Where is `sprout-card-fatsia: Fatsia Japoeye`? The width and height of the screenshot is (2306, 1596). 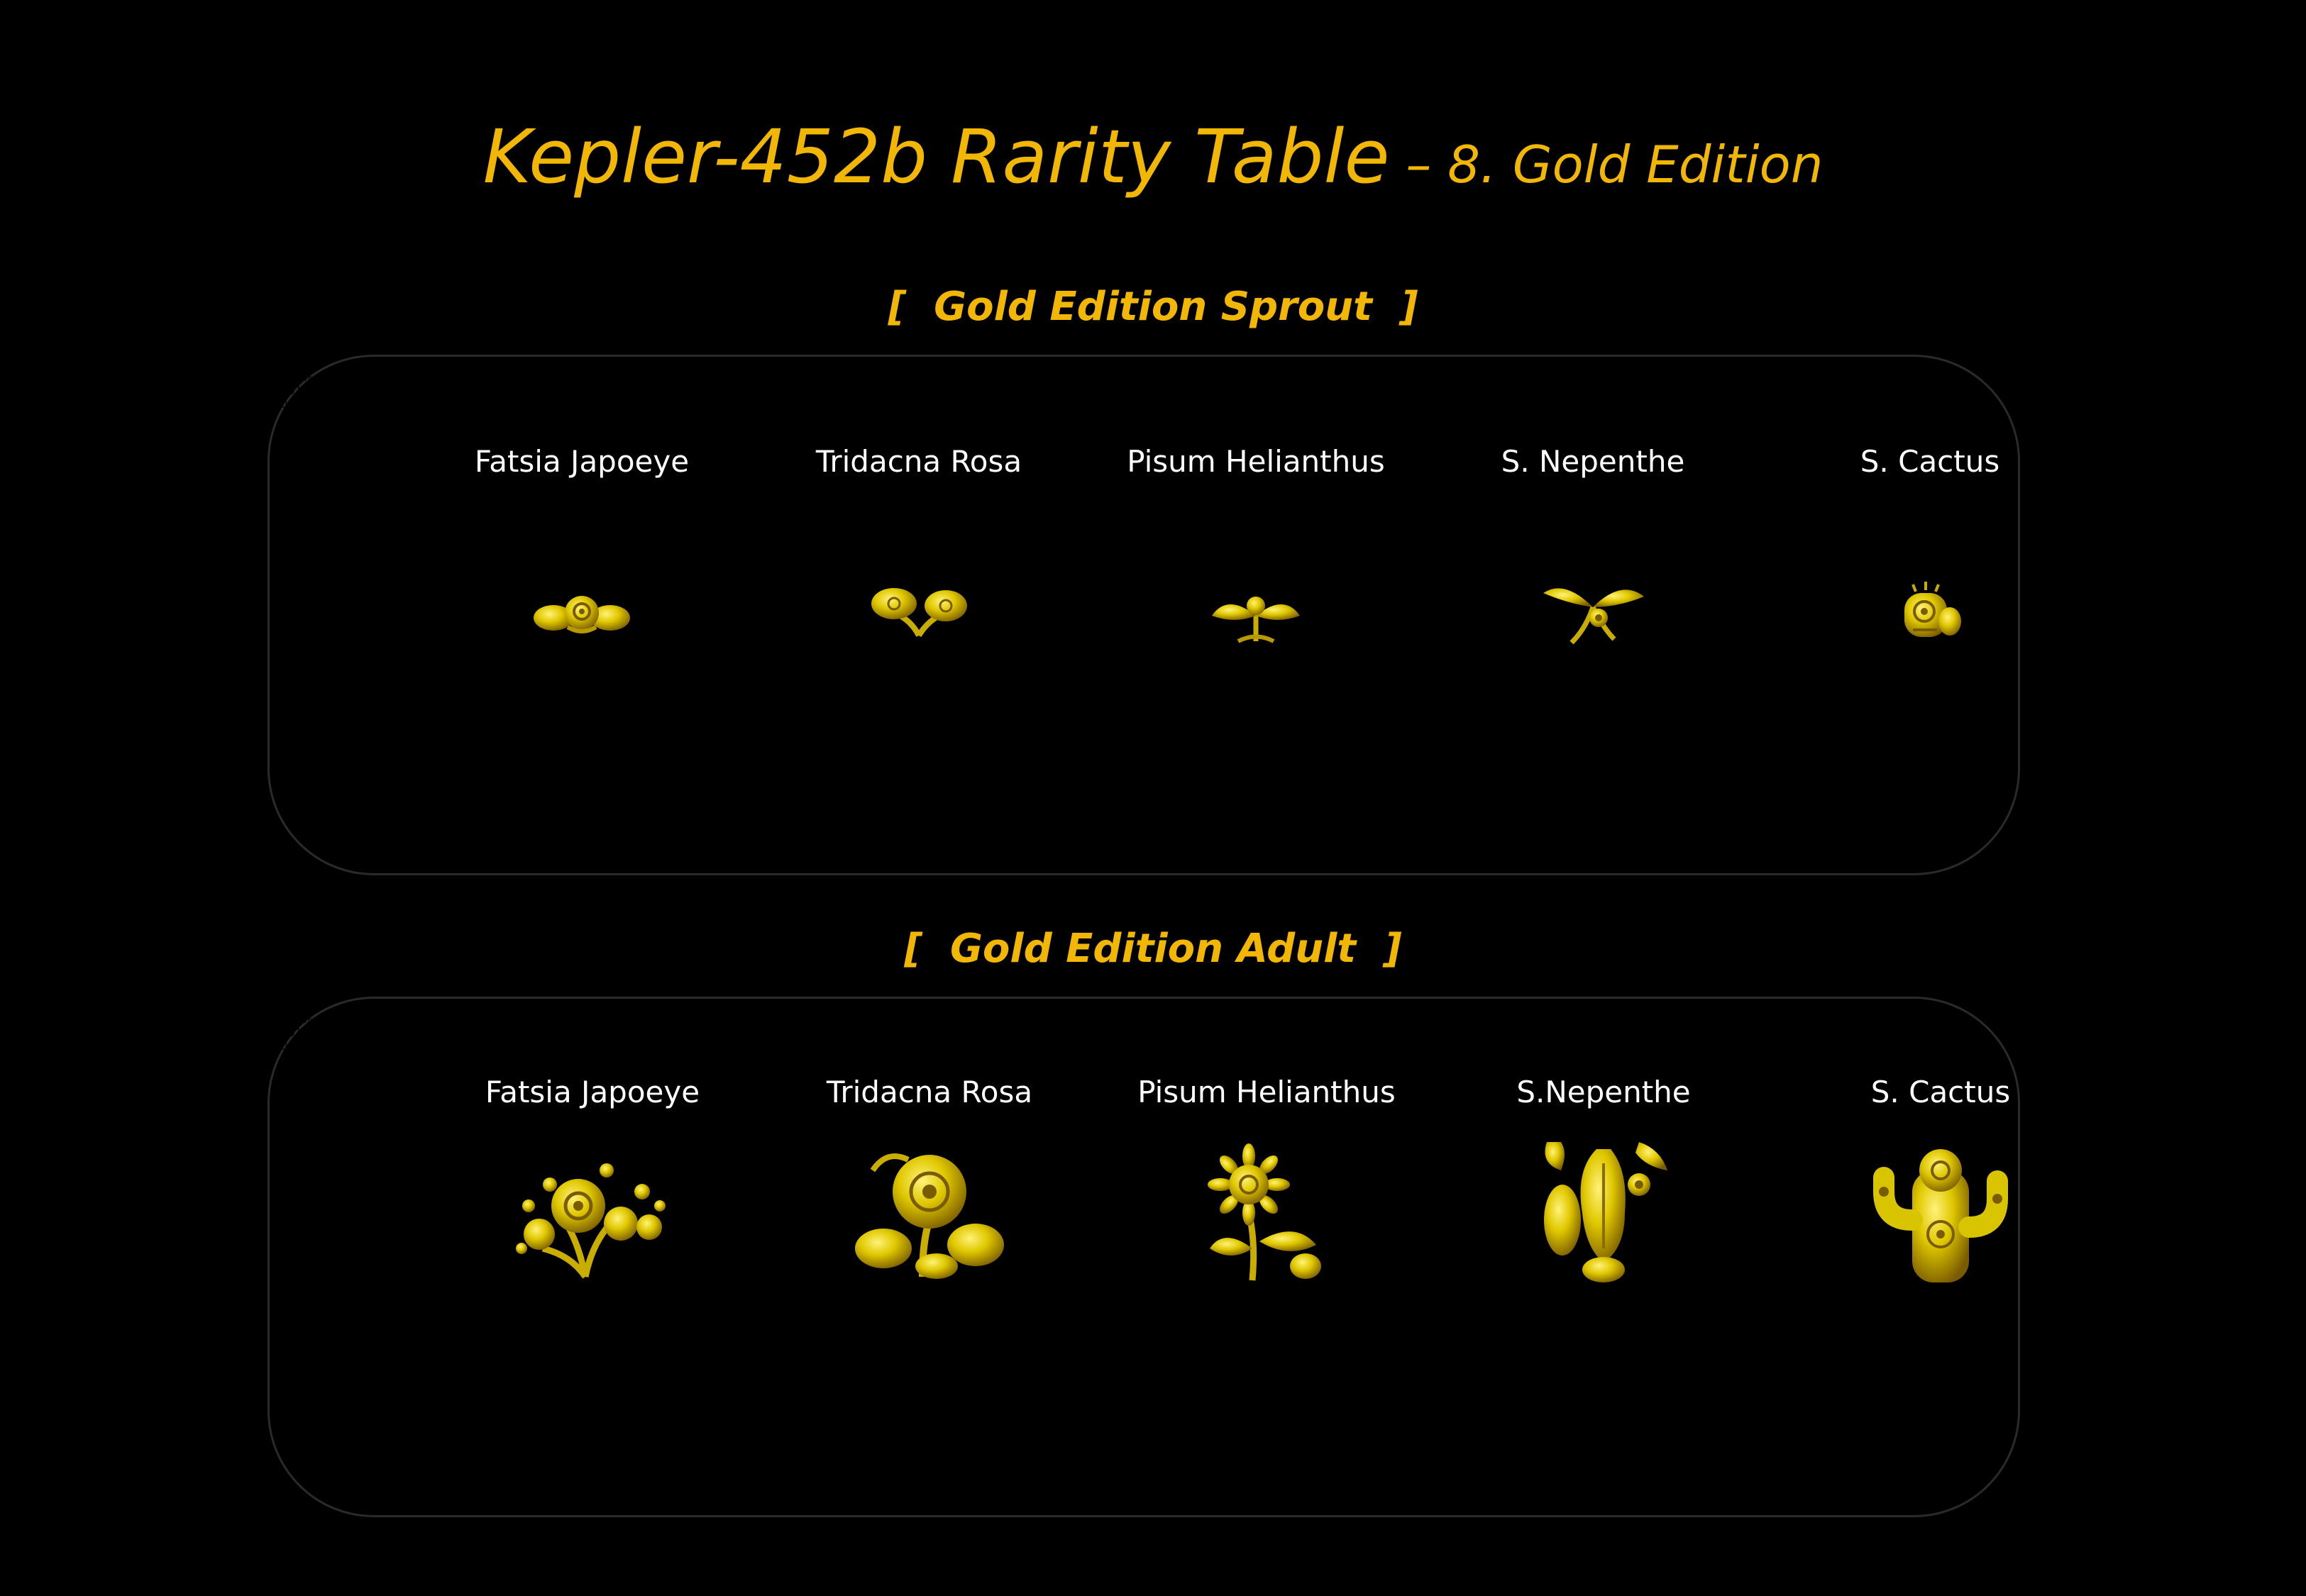
sprout-card-fatsia: Fatsia Japoeye is located at coordinates (582, 545).